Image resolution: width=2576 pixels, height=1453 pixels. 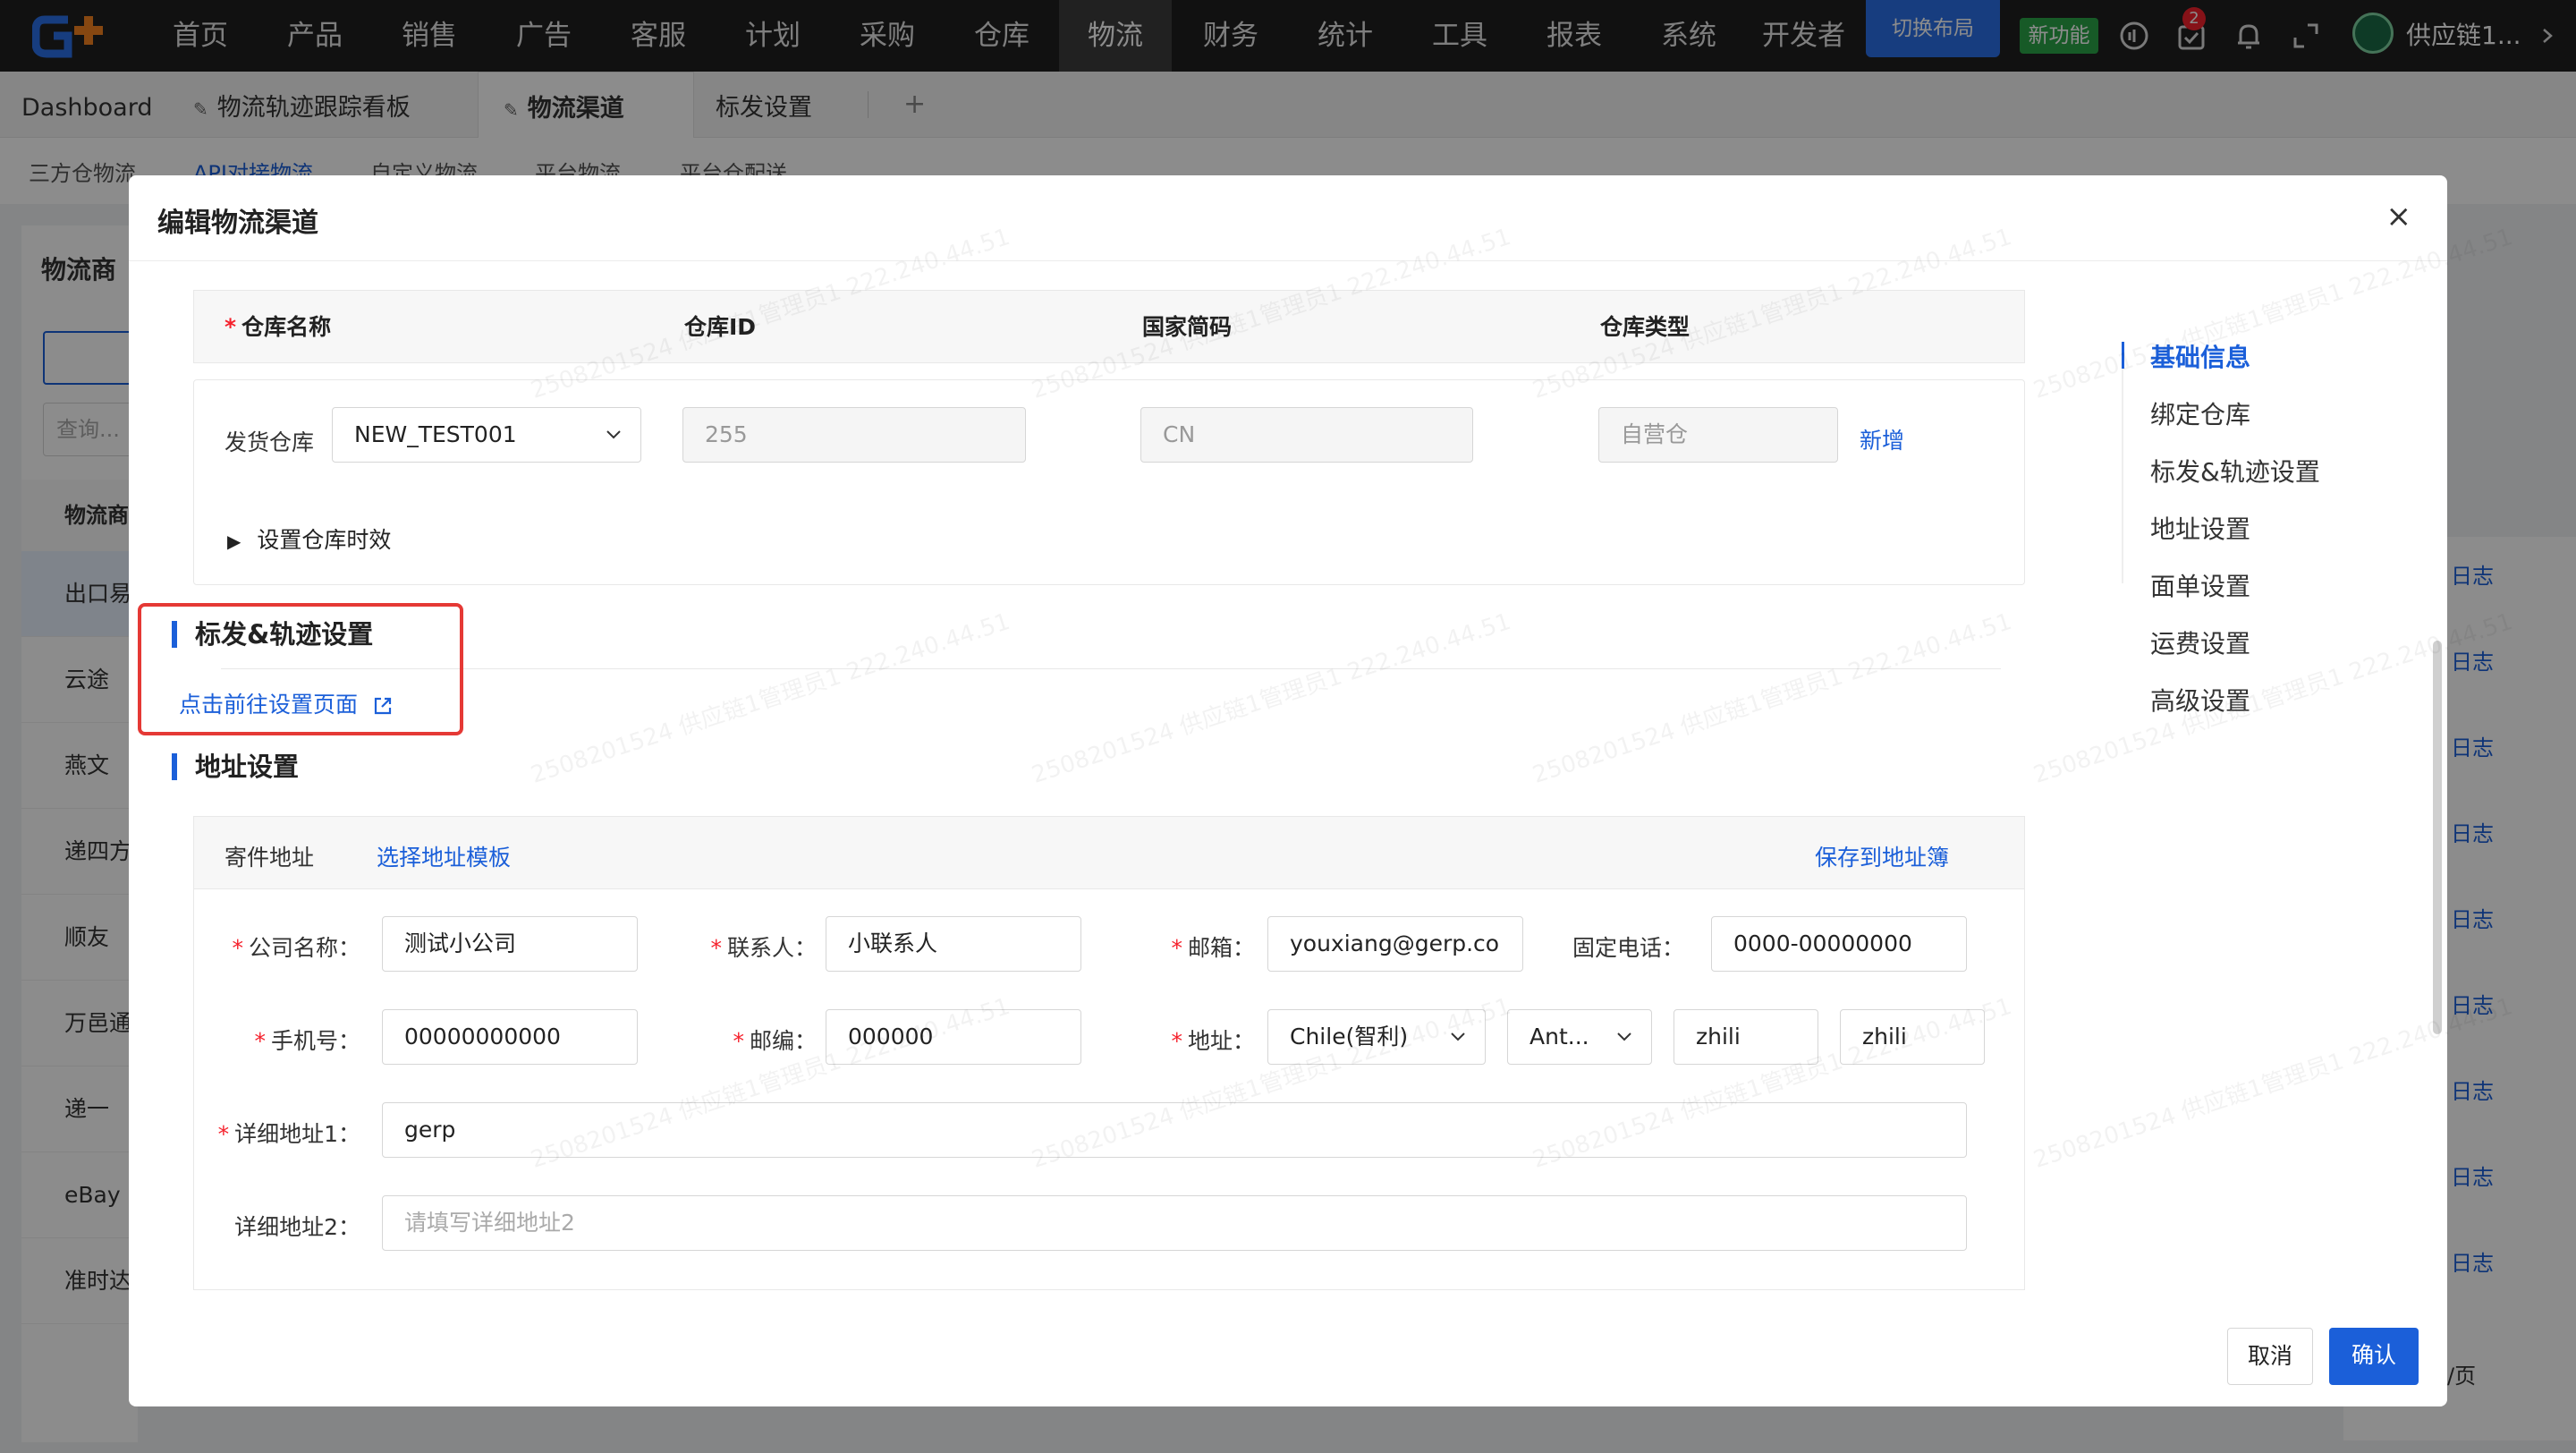 What do you see at coordinates (2200, 585) in the screenshot?
I see `anchor-label-settings: 面单设置` at bounding box center [2200, 585].